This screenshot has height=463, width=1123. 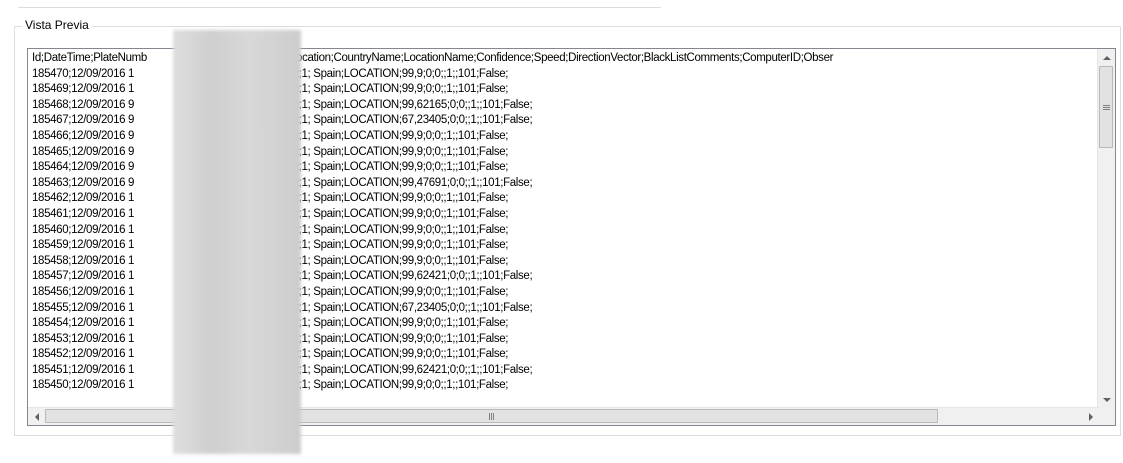 What do you see at coordinates (237, 242) in the screenshot?
I see `redacted-region` at bounding box center [237, 242].